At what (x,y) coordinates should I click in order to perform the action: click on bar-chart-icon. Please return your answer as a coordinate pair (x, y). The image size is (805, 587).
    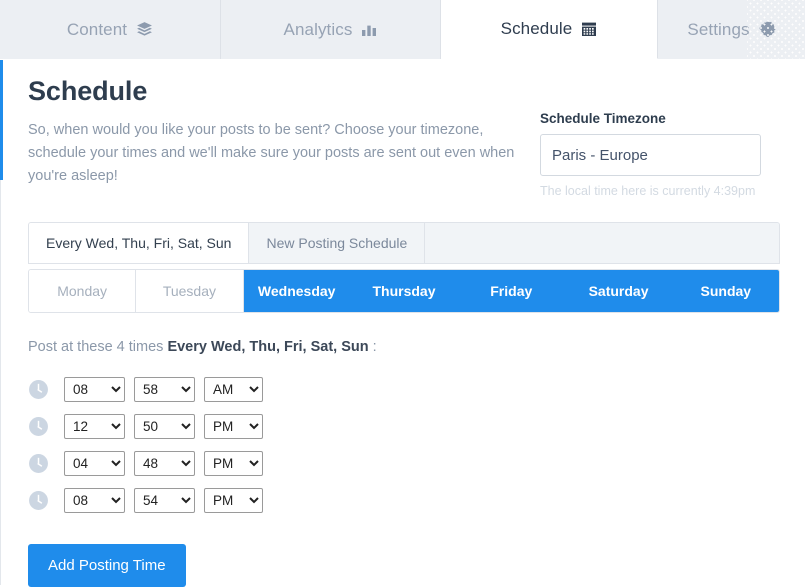
    Looking at the image, I should click on (369, 30).